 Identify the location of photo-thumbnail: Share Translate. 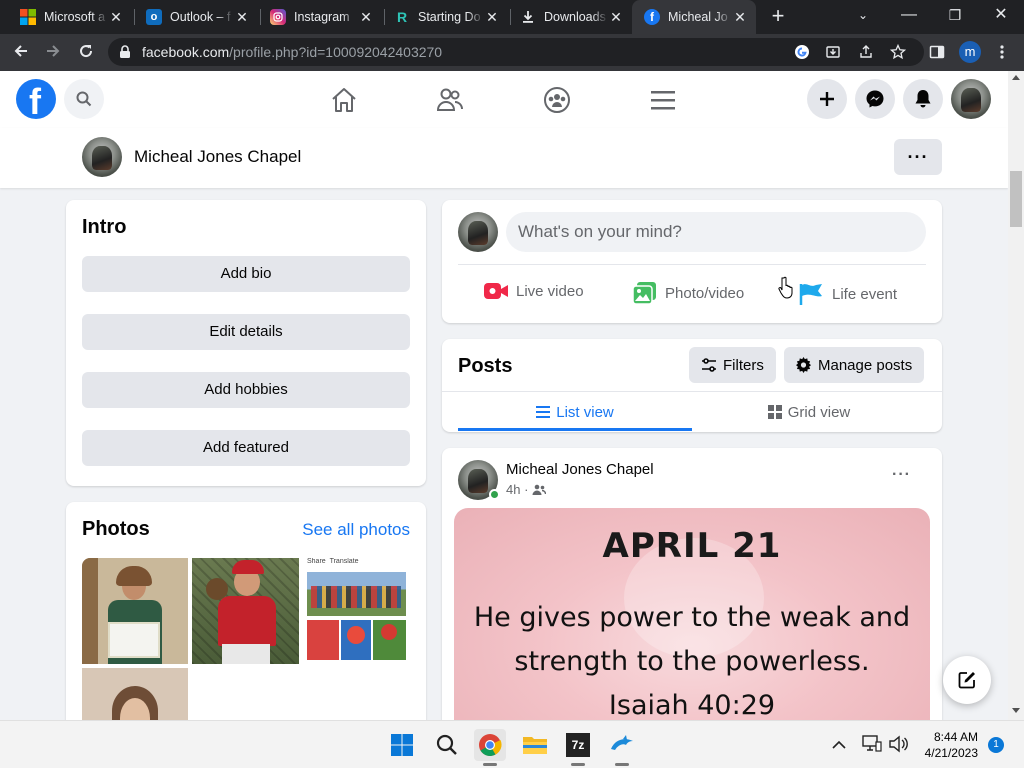
(356, 611).